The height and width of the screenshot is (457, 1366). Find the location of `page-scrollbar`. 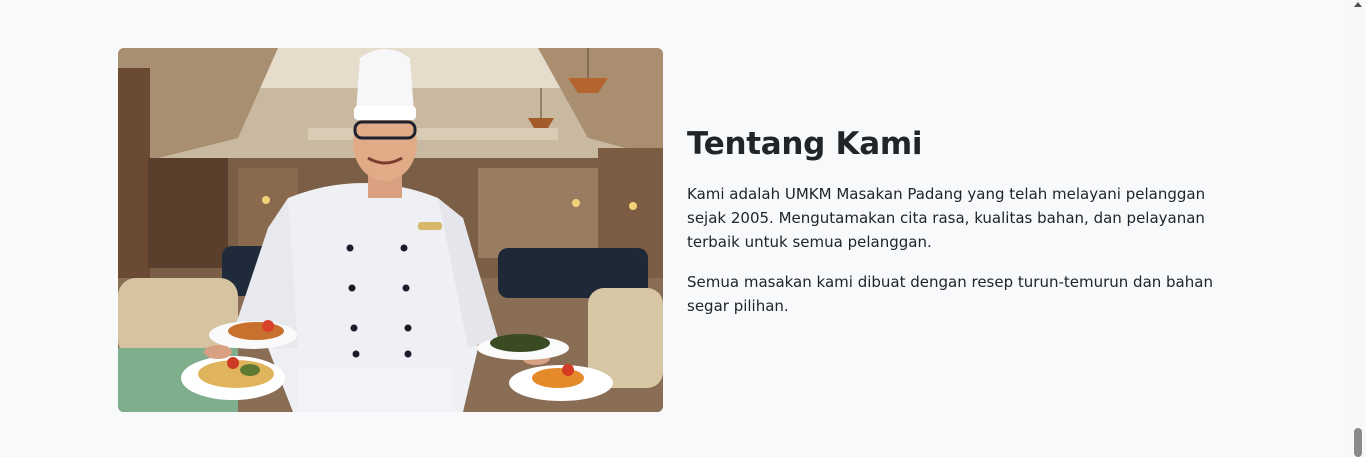

page-scrollbar is located at coordinates (1358, 228).